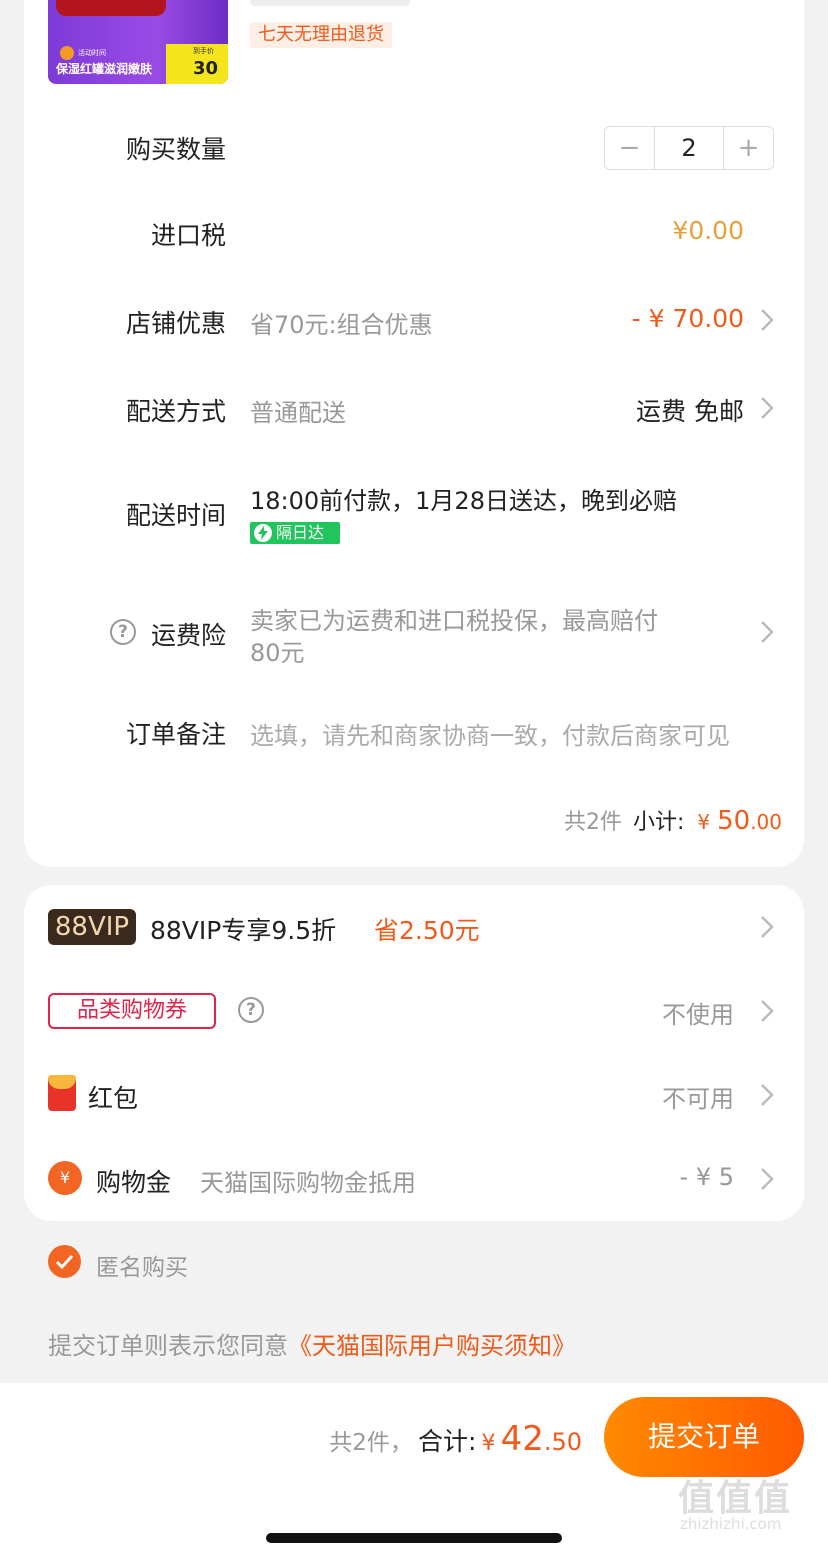 The height and width of the screenshot is (1559, 828). I want to click on product-thumbnail: 活动时间 保湿红罐滋润嫩肤 到手价 30, so click(138, 42).